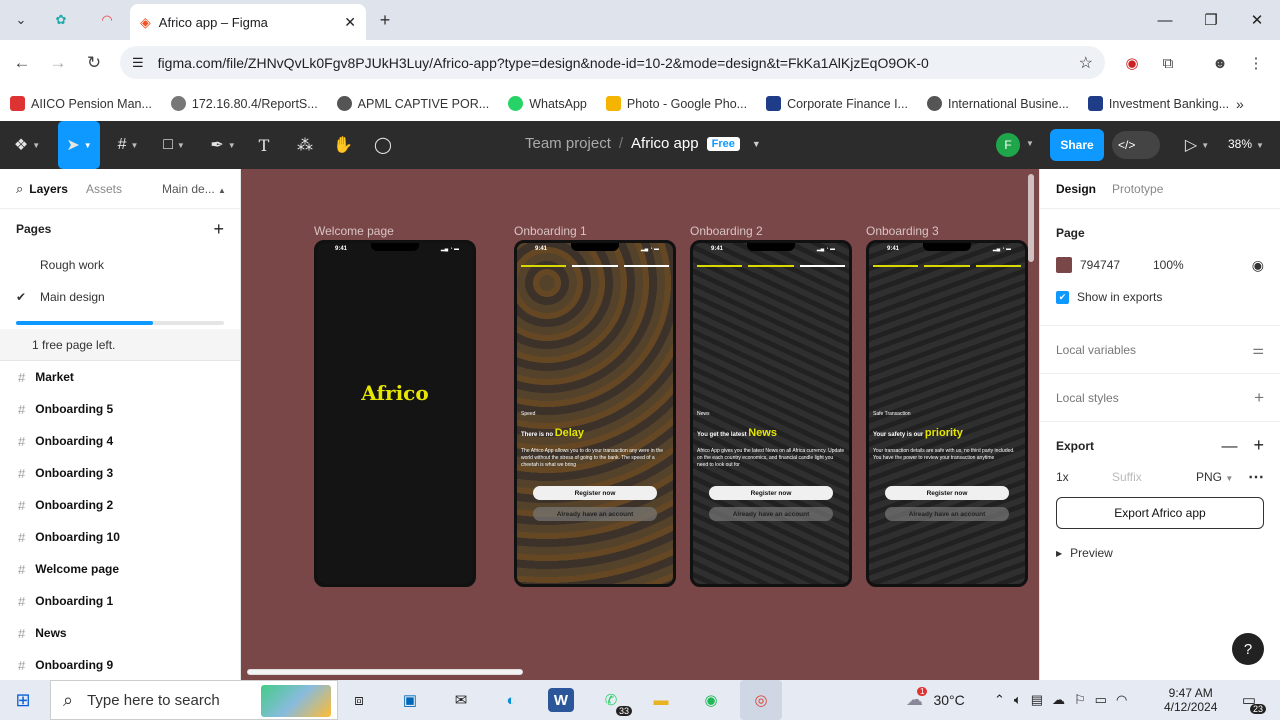 Image resolution: width=1280 pixels, height=720 pixels. What do you see at coordinates (1197, 145) in the screenshot?
I see `present-button: ▷ ▼` at bounding box center [1197, 145].